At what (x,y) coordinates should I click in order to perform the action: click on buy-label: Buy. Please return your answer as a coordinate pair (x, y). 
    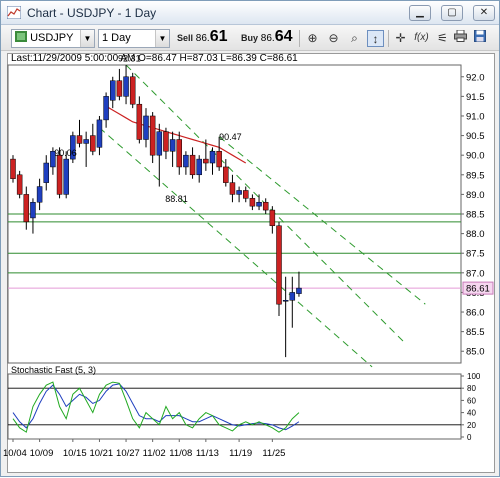
    Looking at the image, I should click on (250, 38).